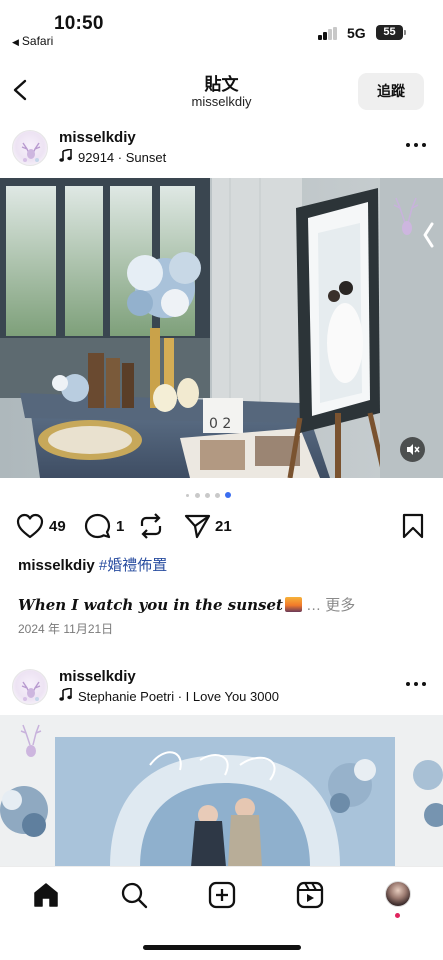 This screenshot has height=960, width=443. Describe the element at coordinates (178, 696) in the screenshot. I see `music-text: Stephanie Poetri · I Love You 3000` at that location.